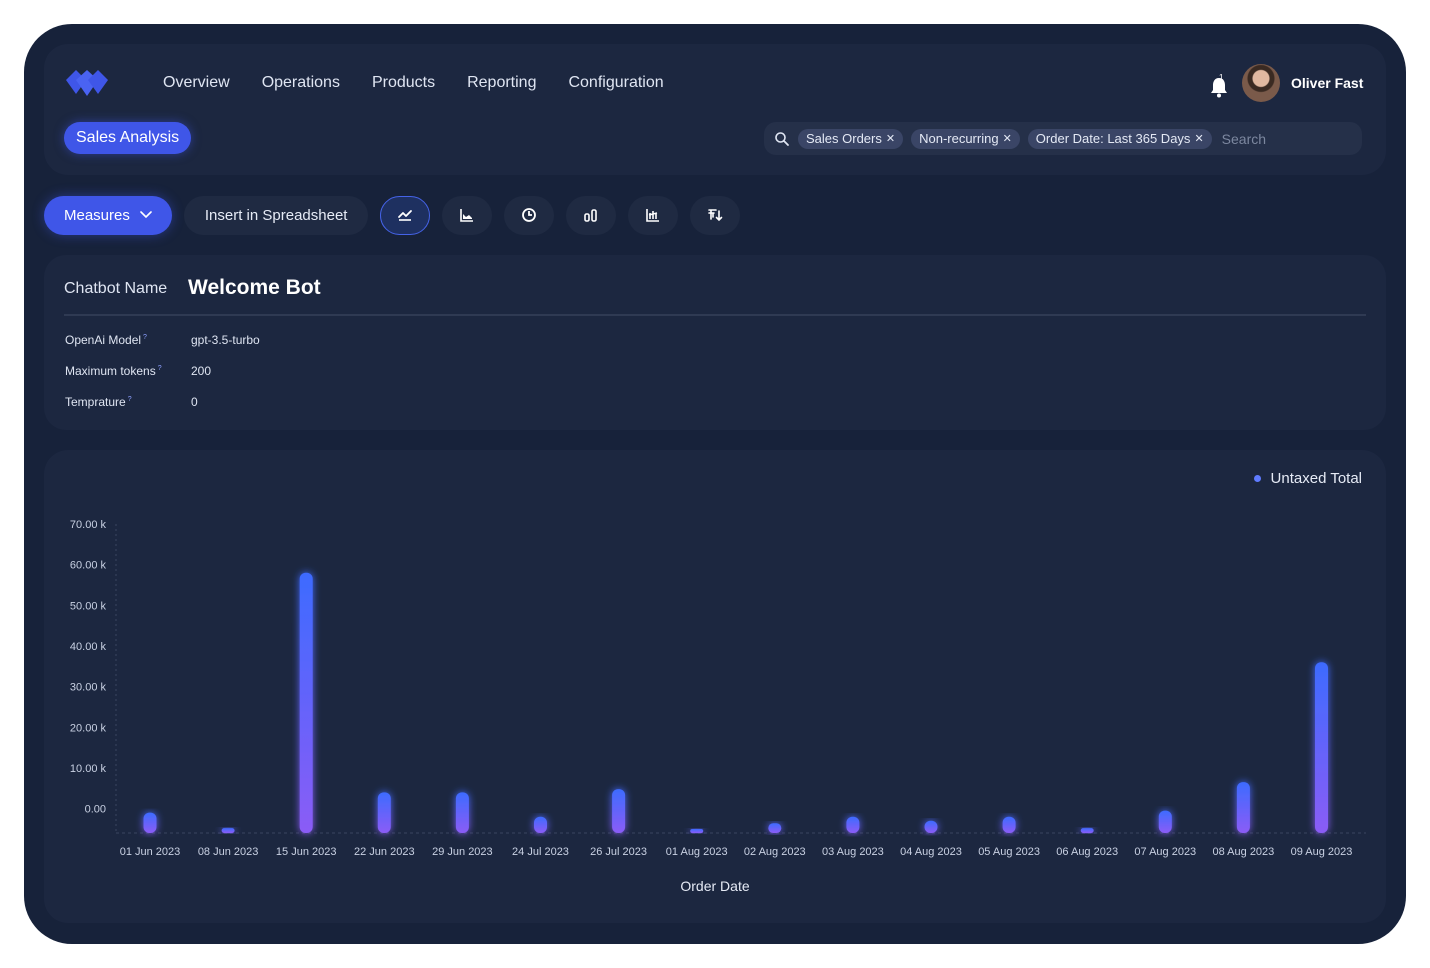 The image size is (1430, 968). What do you see at coordinates (462, 852) in the screenshot?
I see `x-tick-label: 29 Jun 2023` at bounding box center [462, 852].